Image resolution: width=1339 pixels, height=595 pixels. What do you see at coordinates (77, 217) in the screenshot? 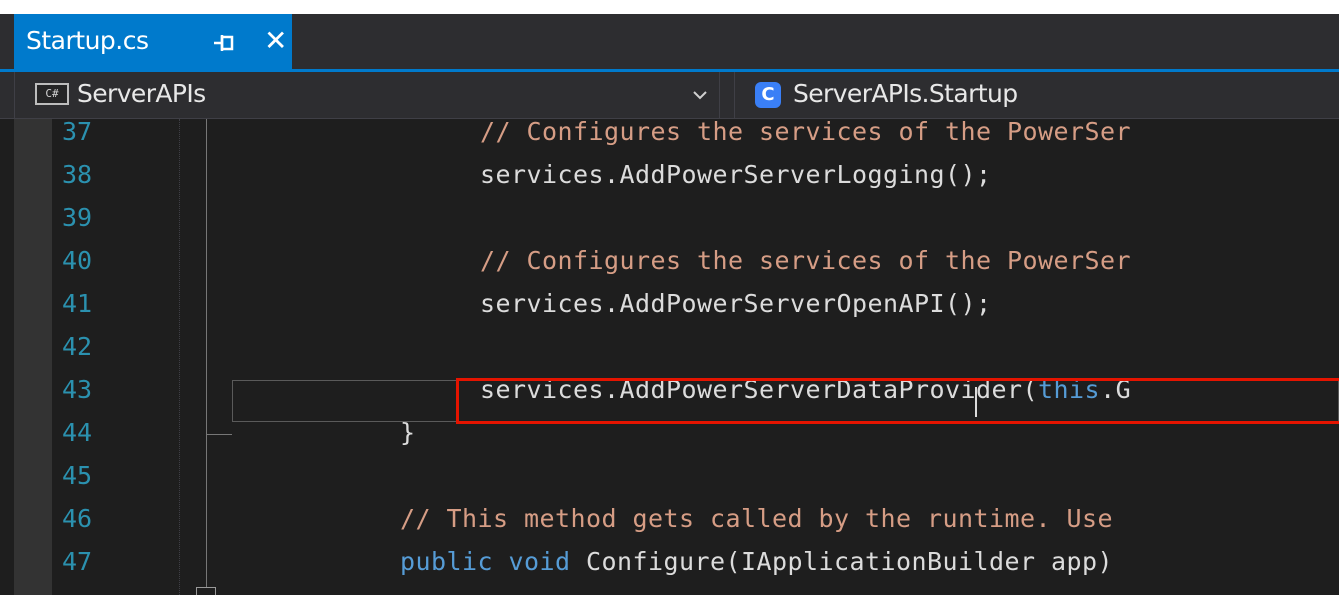
I see `line-number: 39` at bounding box center [77, 217].